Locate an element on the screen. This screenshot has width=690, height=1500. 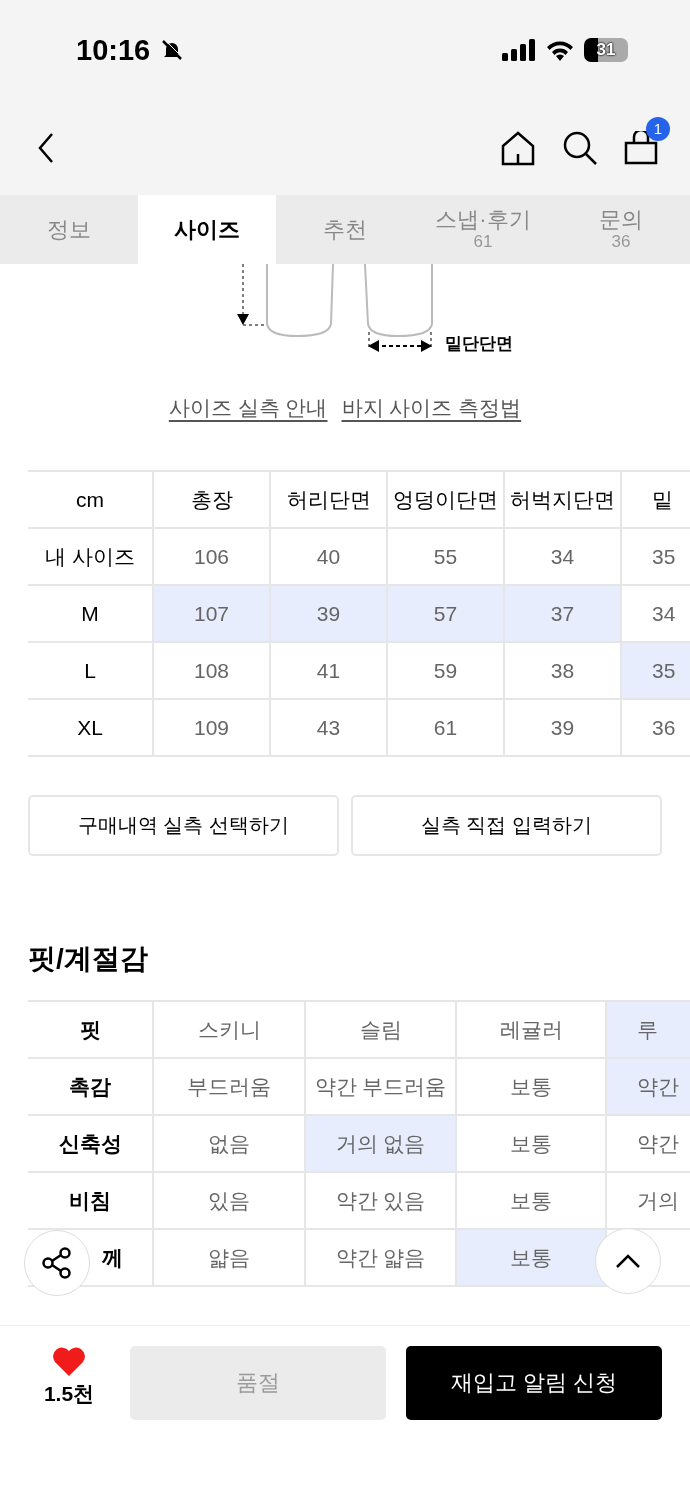
table-cell: 거의 없음 is located at coordinates (379, 1144).